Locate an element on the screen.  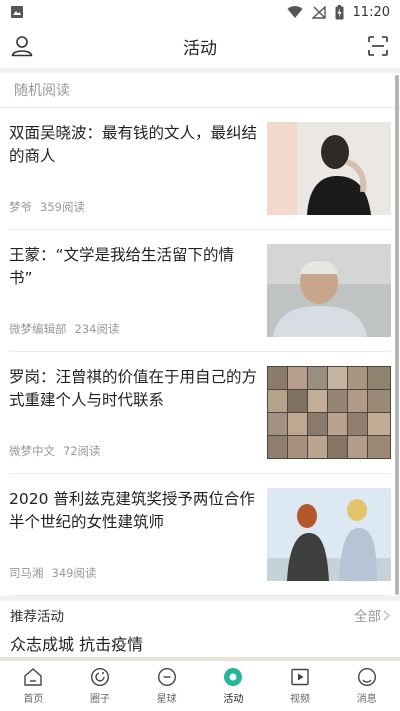
article-reads: 72阅读 is located at coordinates (82, 451).